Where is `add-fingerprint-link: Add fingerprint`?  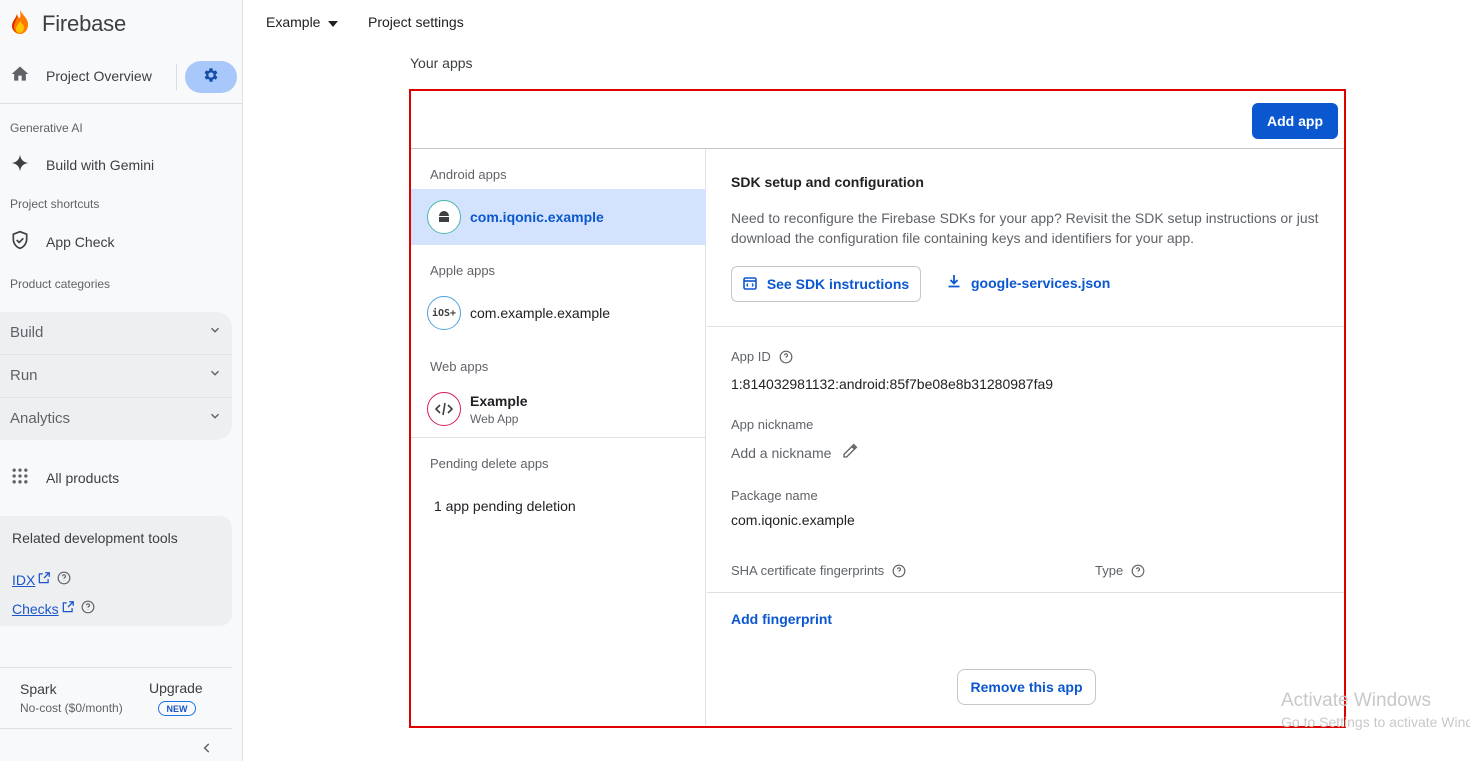
add-fingerprint-link: Add fingerprint is located at coordinates (781, 619).